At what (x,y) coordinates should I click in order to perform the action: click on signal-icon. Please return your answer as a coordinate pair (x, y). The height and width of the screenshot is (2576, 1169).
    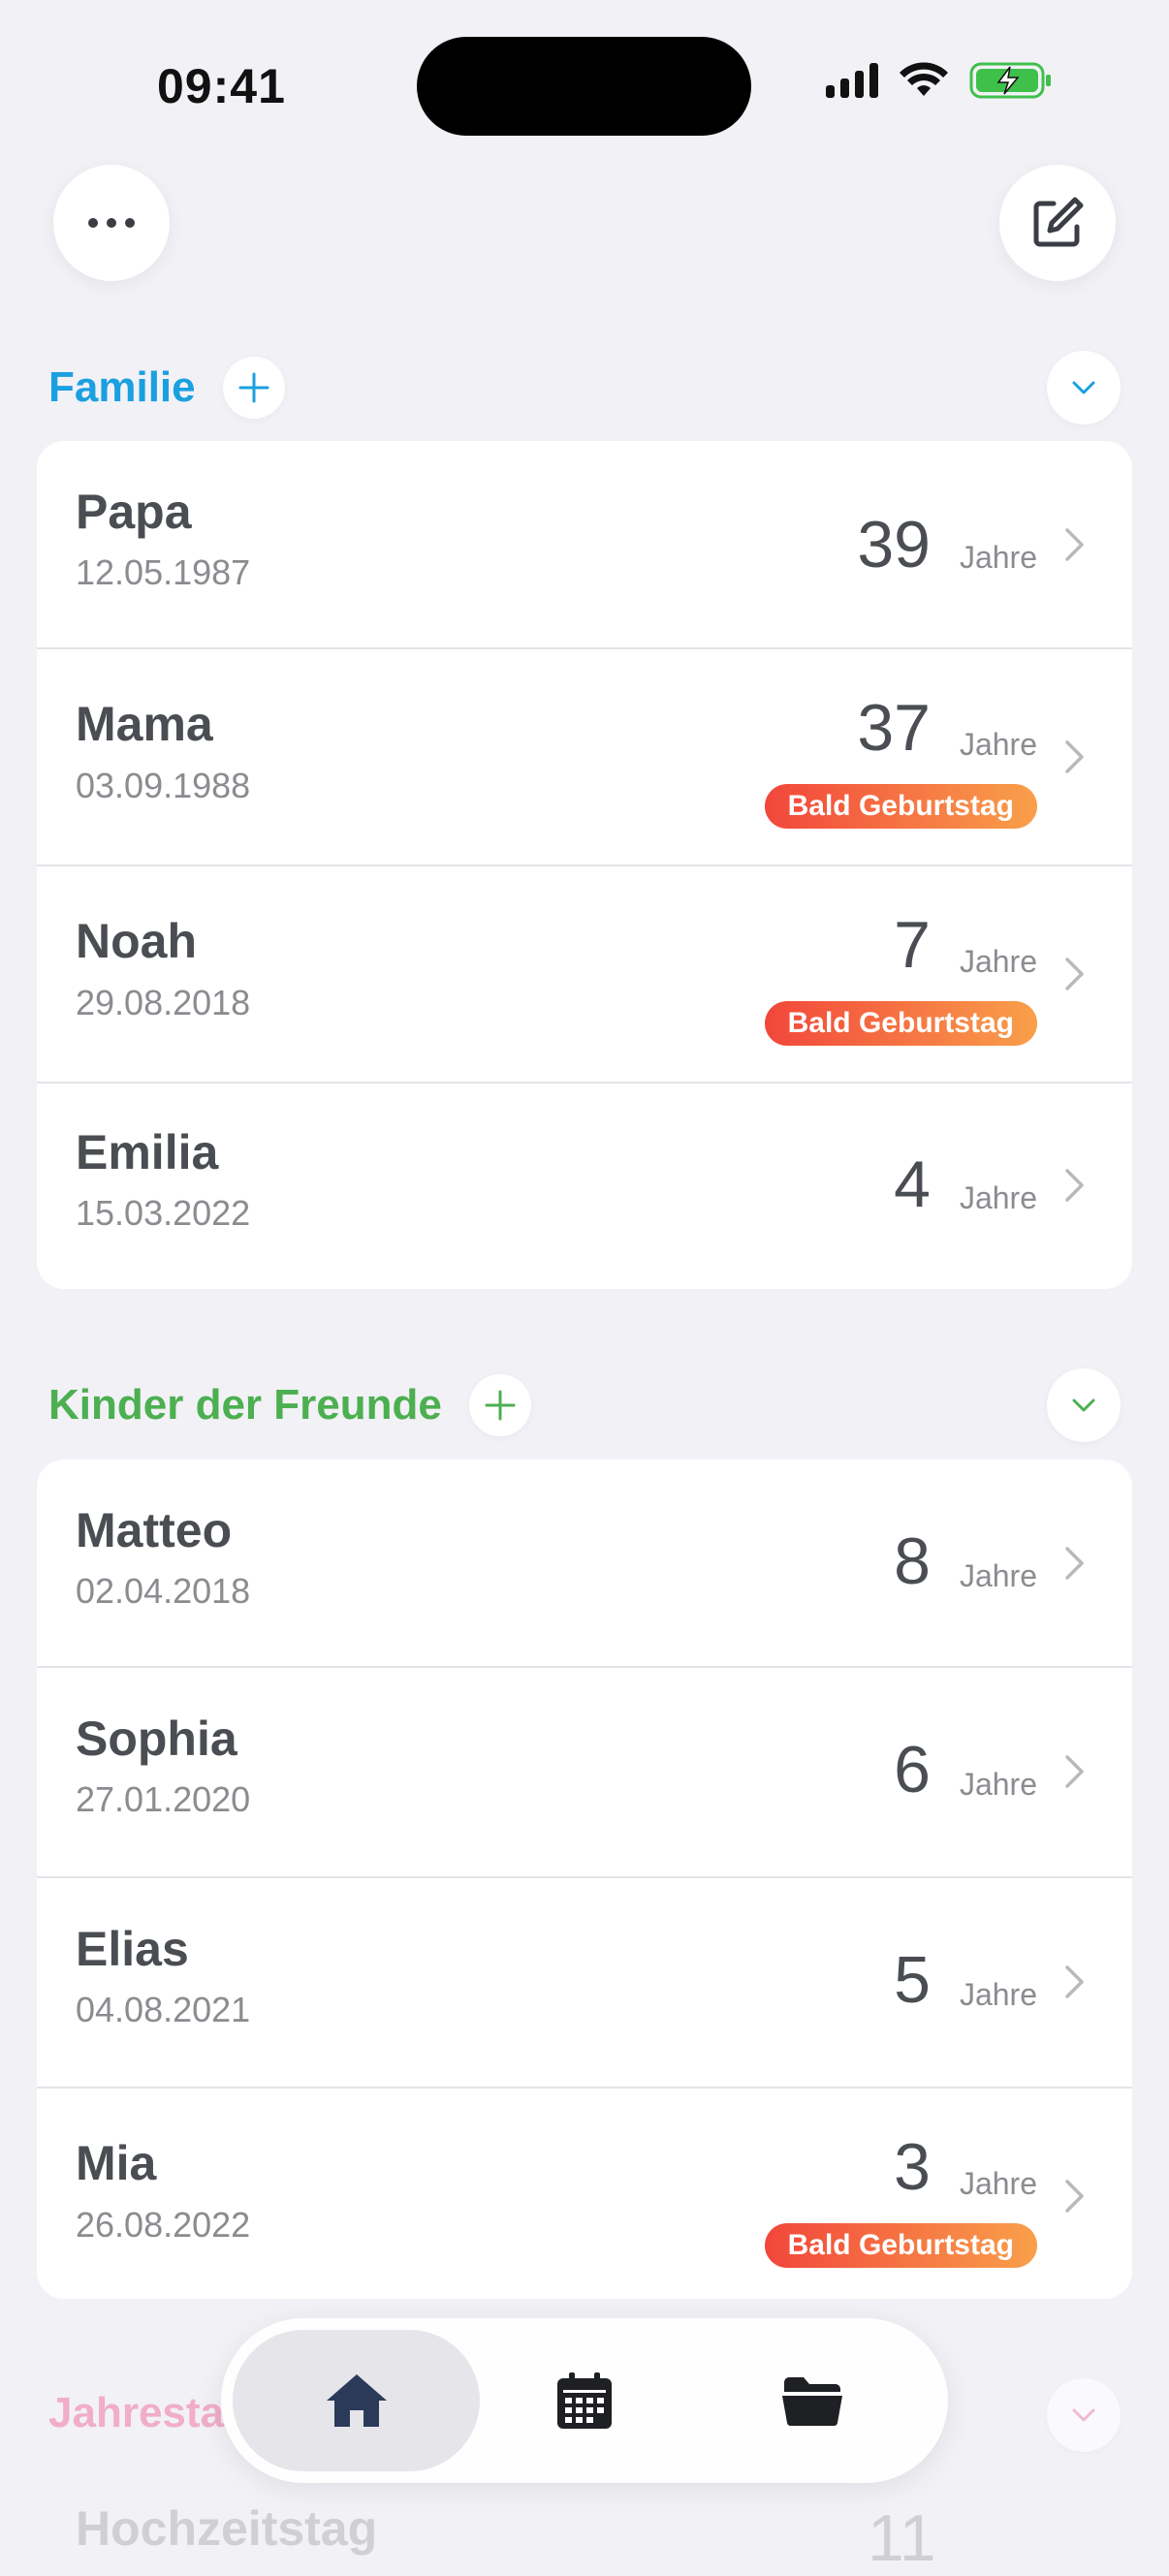
    Looking at the image, I should click on (852, 80).